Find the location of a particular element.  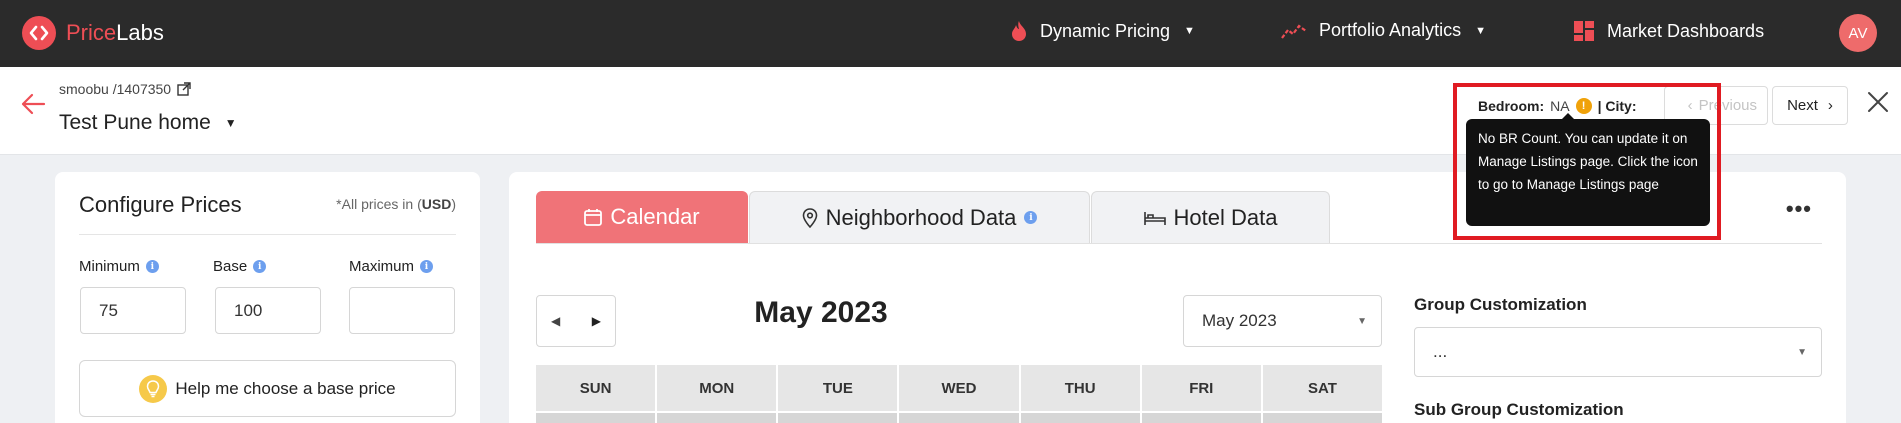

listing-title-dropdown: Test Pune home ▼ is located at coordinates (148, 123).